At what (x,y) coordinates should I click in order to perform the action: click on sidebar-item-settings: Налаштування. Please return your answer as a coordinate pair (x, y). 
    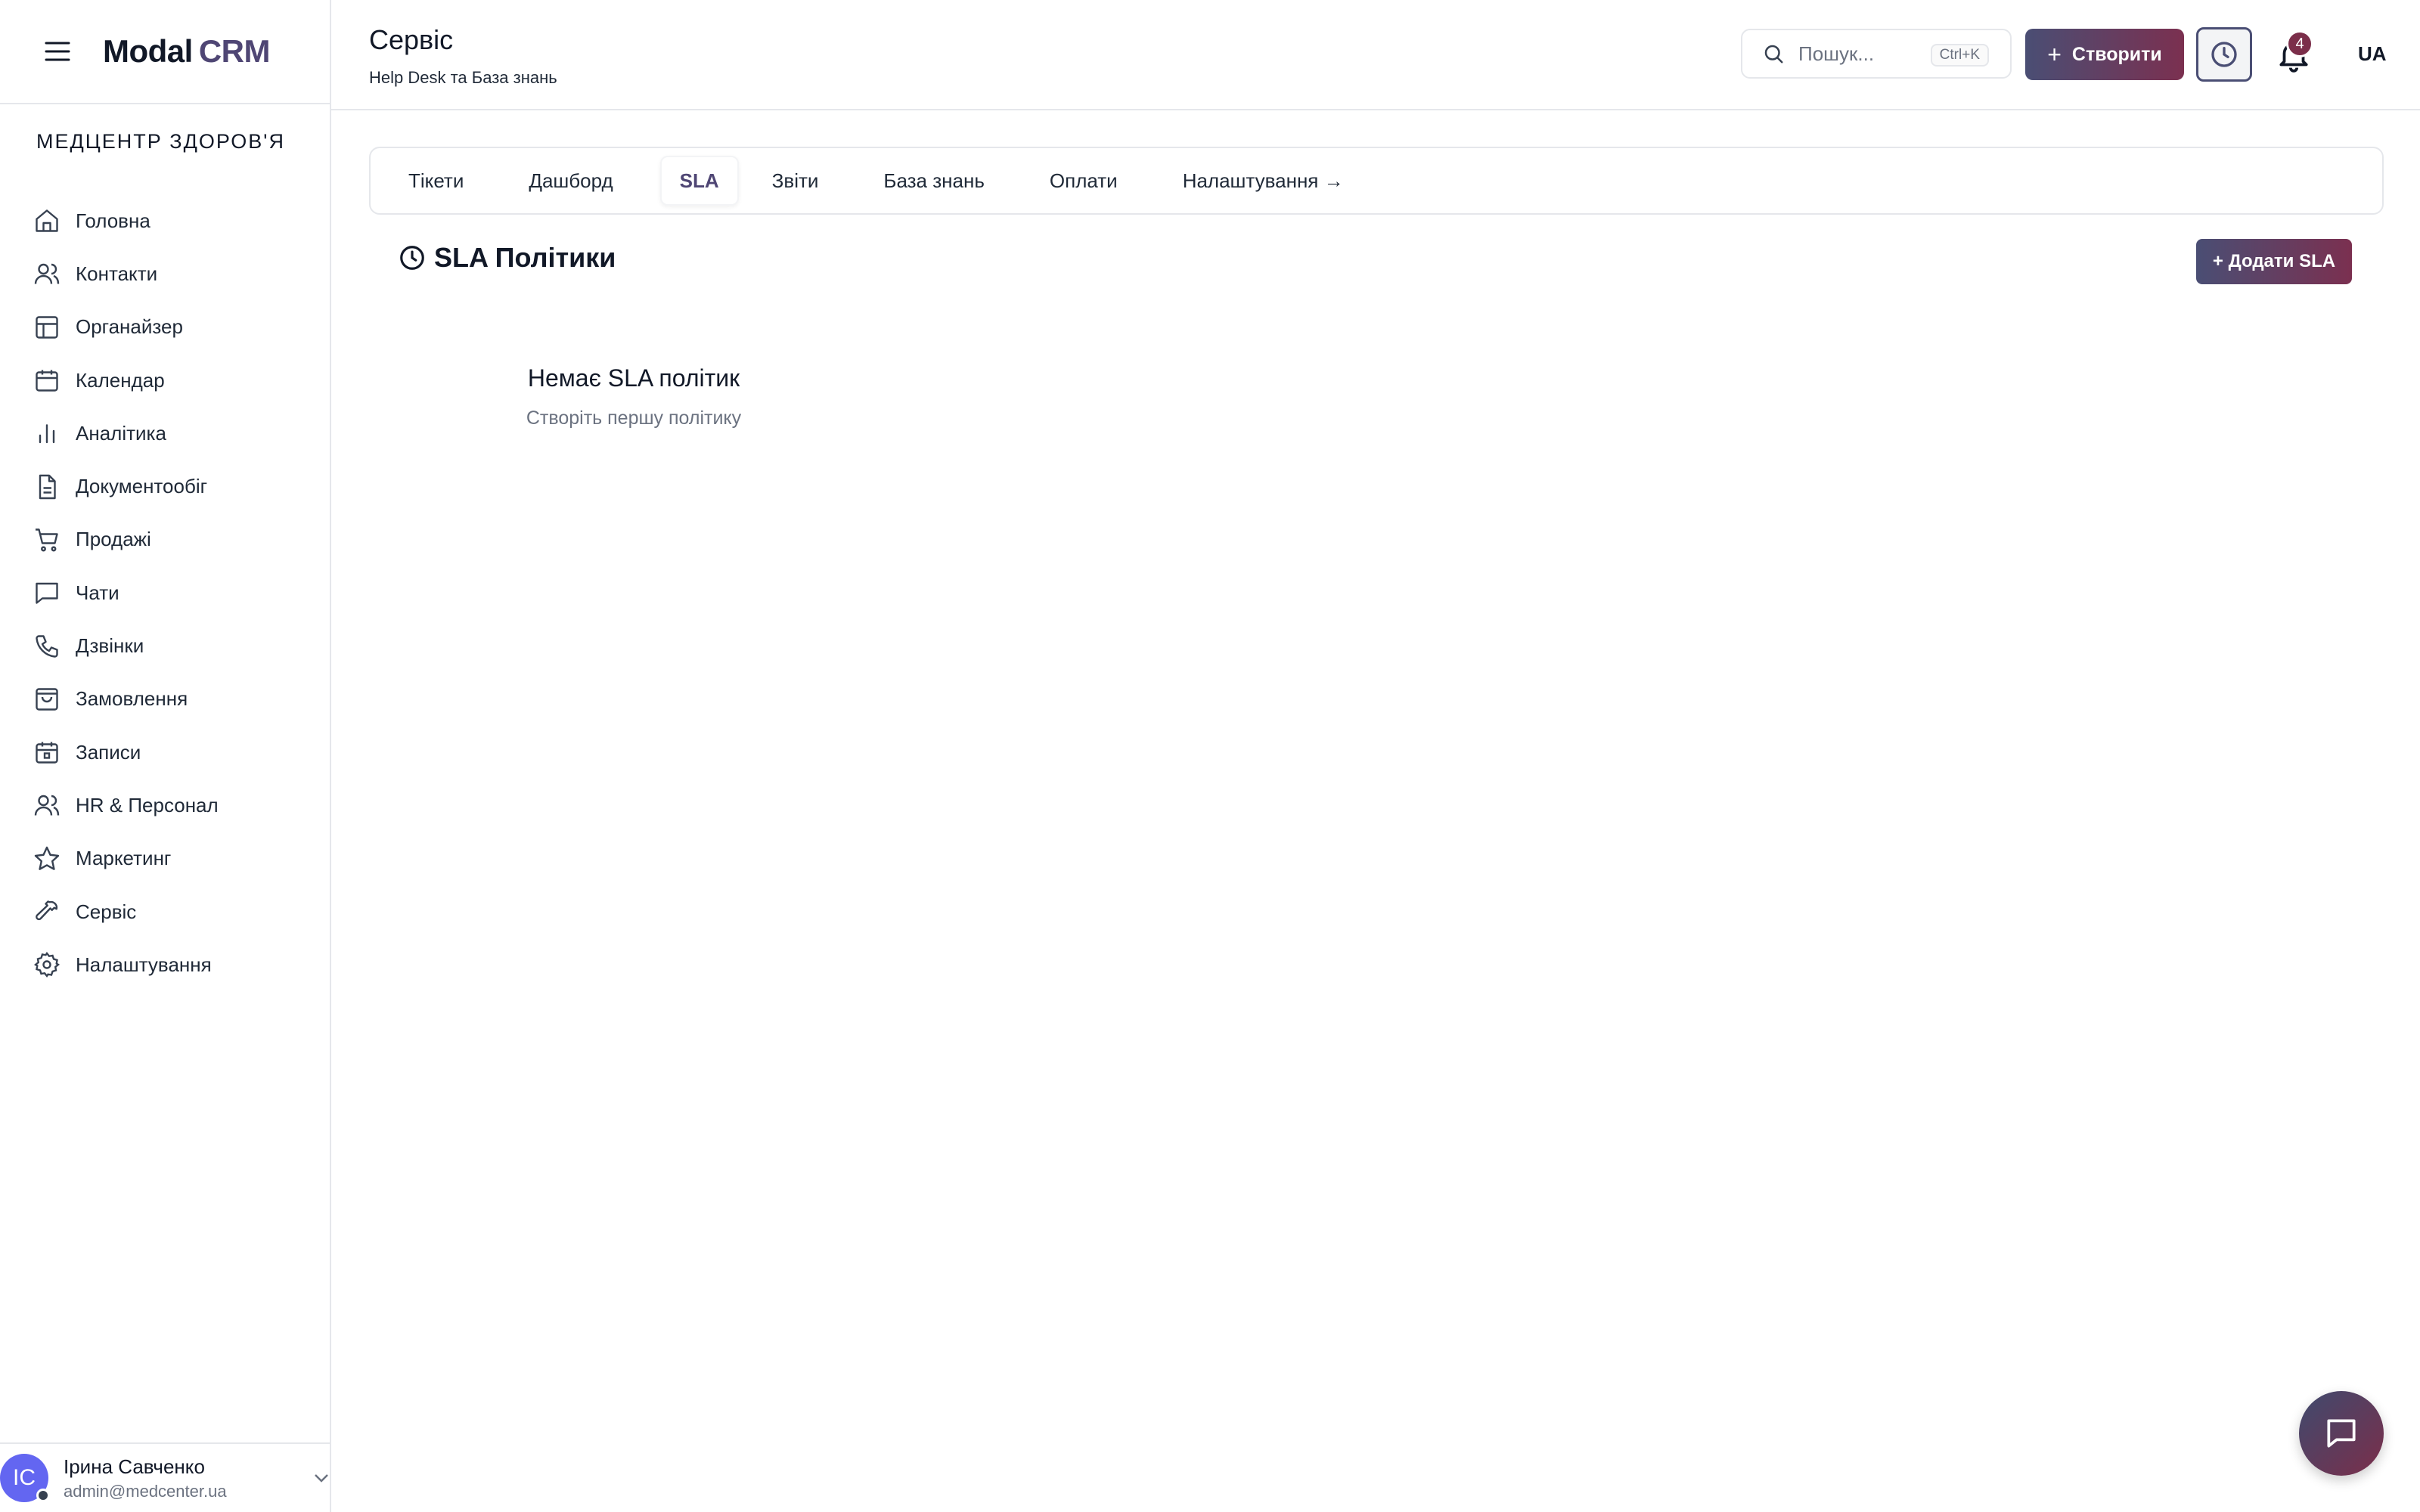
    Looking at the image, I should click on (165, 964).